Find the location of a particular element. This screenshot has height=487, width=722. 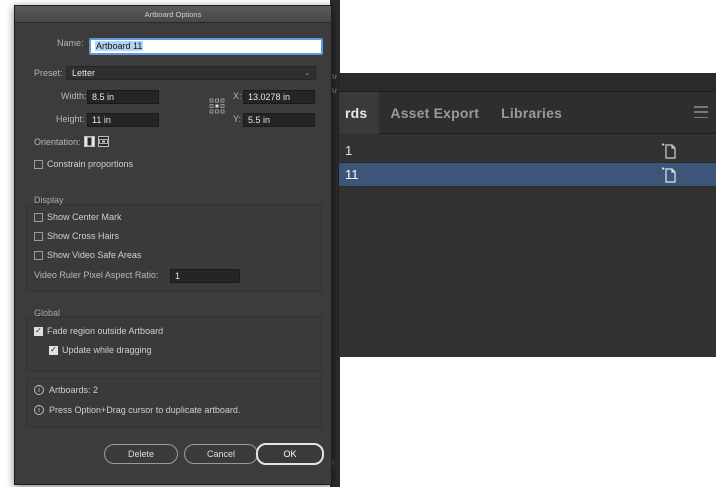

constrain-row: Constrain proportions is located at coordinates (83, 164).